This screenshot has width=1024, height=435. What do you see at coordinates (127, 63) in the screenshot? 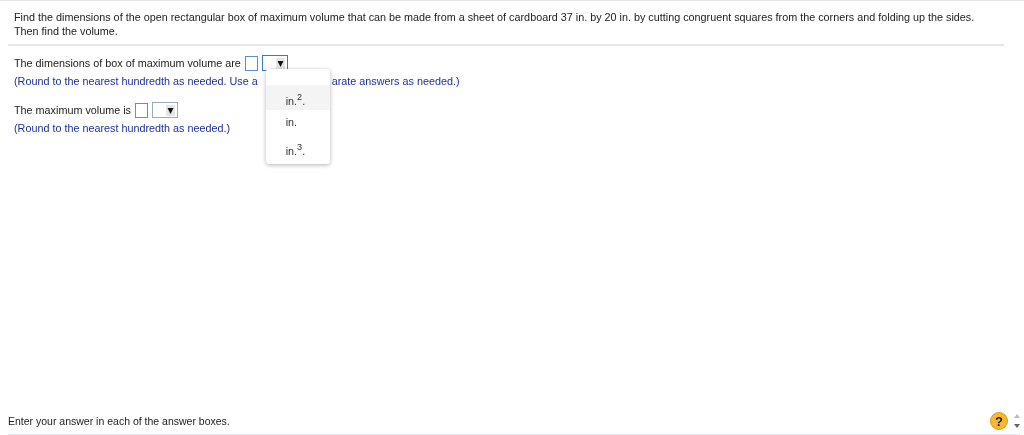
I see `prompt-text: The dimensions of box of maximum volume are` at bounding box center [127, 63].